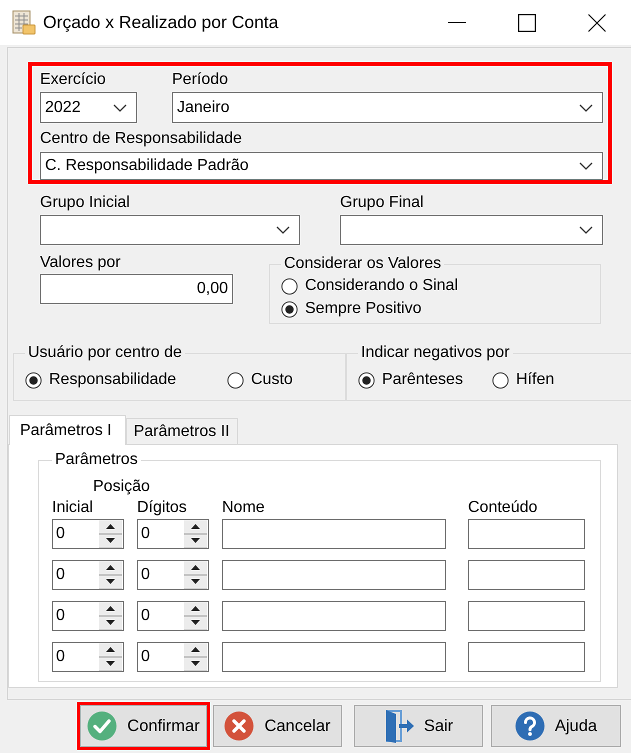 This screenshot has height=753, width=631. I want to click on check-circle-icon, so click(102, 726).